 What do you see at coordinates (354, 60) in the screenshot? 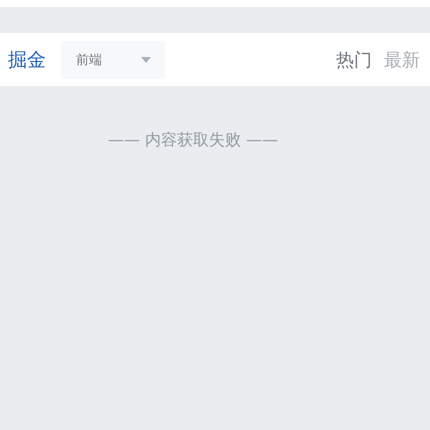
I see `tab: 热门` at bounding box center [354, 60].